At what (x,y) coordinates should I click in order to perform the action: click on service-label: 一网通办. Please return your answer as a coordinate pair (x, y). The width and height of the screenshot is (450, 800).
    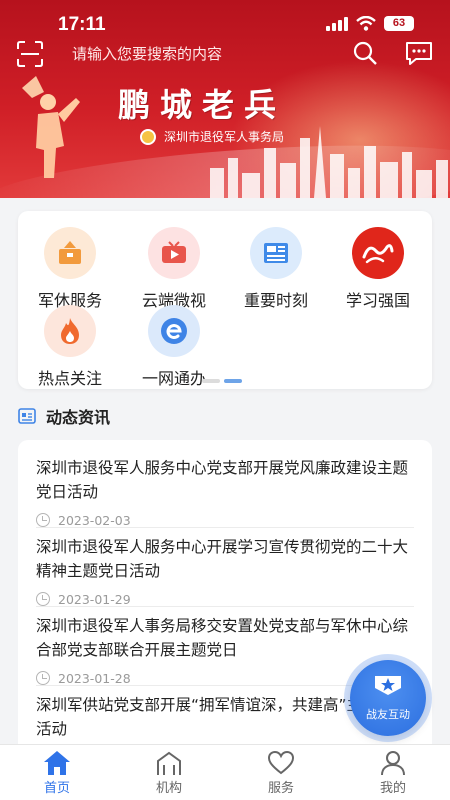
    Looking at the image, I should click on (173, 378).